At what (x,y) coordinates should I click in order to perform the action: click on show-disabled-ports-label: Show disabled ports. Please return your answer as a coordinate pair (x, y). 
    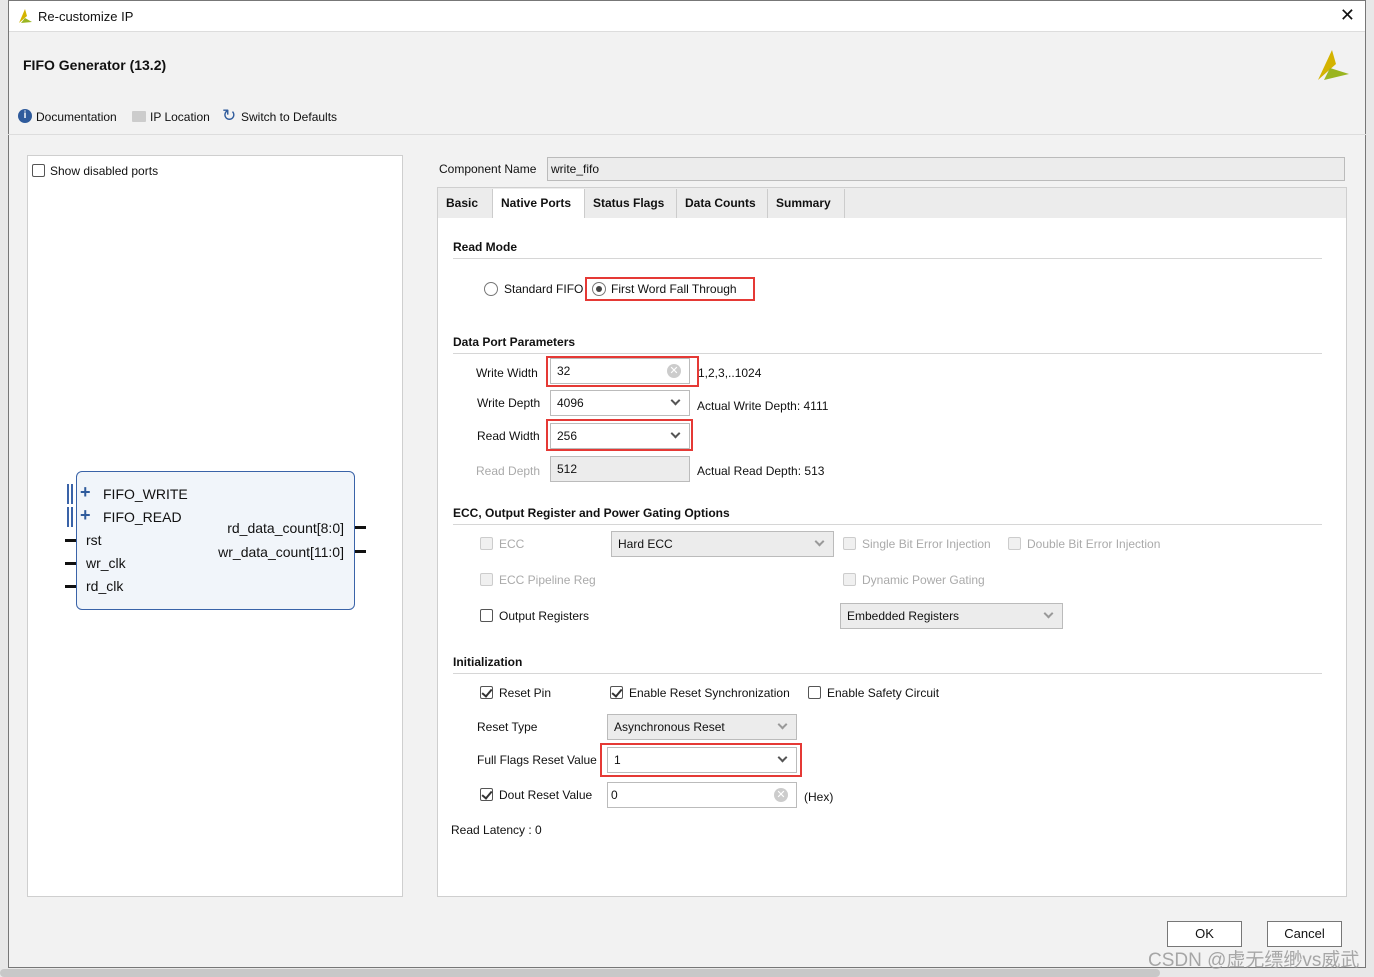
    Looking at the image, I should click on (104, 171).